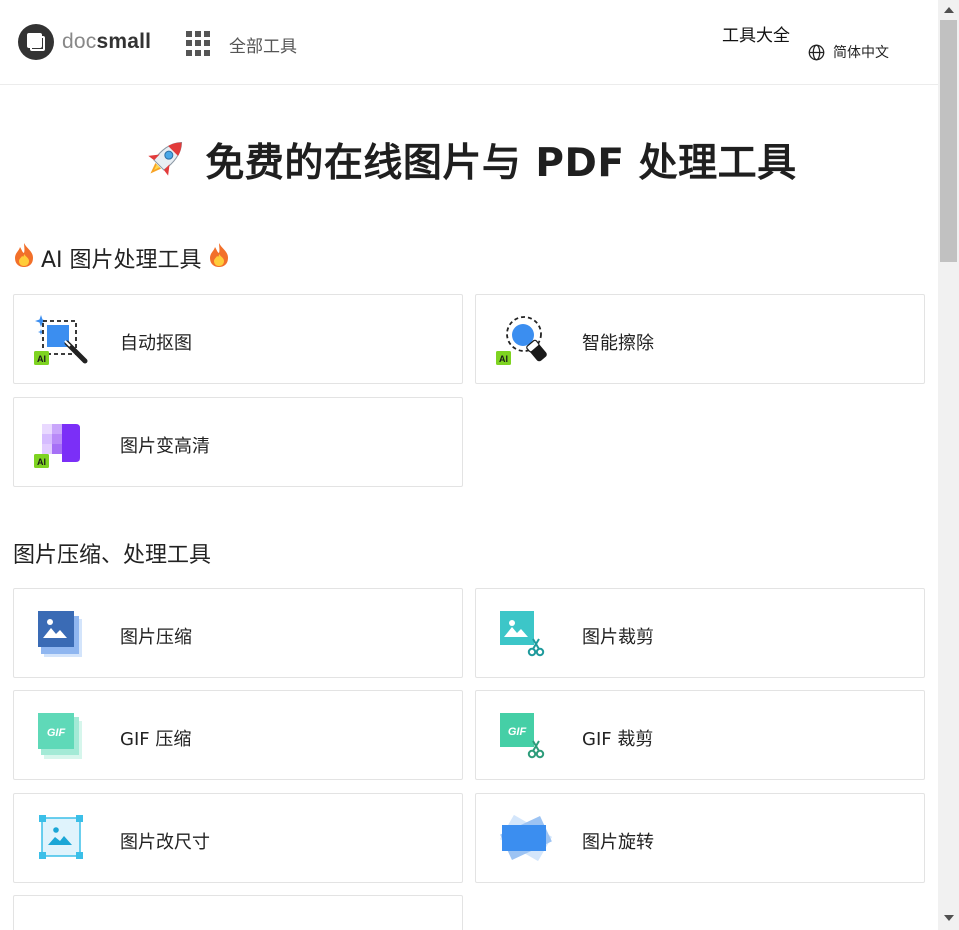 The image size is (959, 930). I want to click on image-compress-icon, so click(63, 634).